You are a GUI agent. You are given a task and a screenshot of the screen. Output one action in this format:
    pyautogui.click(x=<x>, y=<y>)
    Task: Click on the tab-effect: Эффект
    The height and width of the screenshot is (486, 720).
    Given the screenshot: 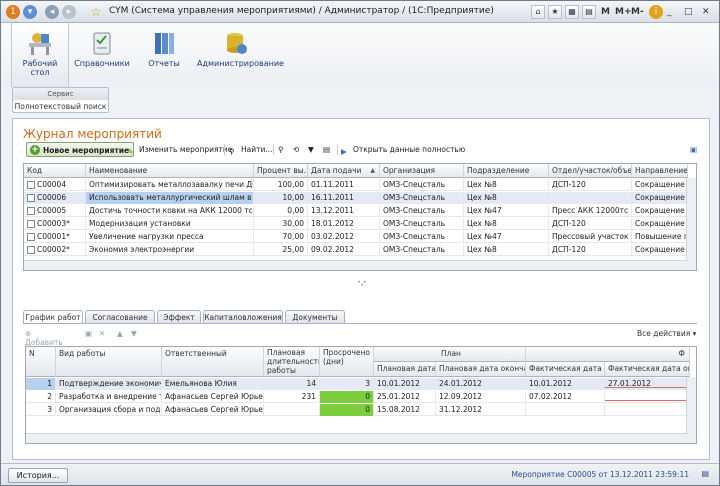 What is the action you would take?
    pyautogui.click(x=179, y=316)
    